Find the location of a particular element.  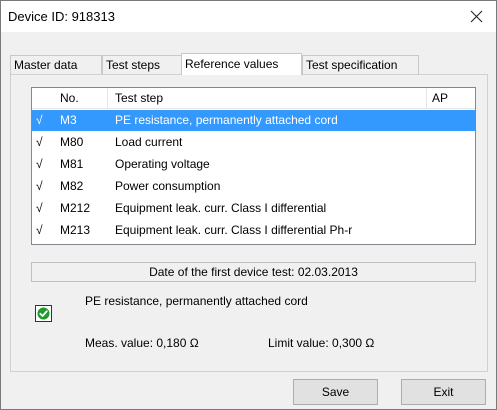

limit-value: Limit value: 0,300 Ω is located at coordinates (321, 343).